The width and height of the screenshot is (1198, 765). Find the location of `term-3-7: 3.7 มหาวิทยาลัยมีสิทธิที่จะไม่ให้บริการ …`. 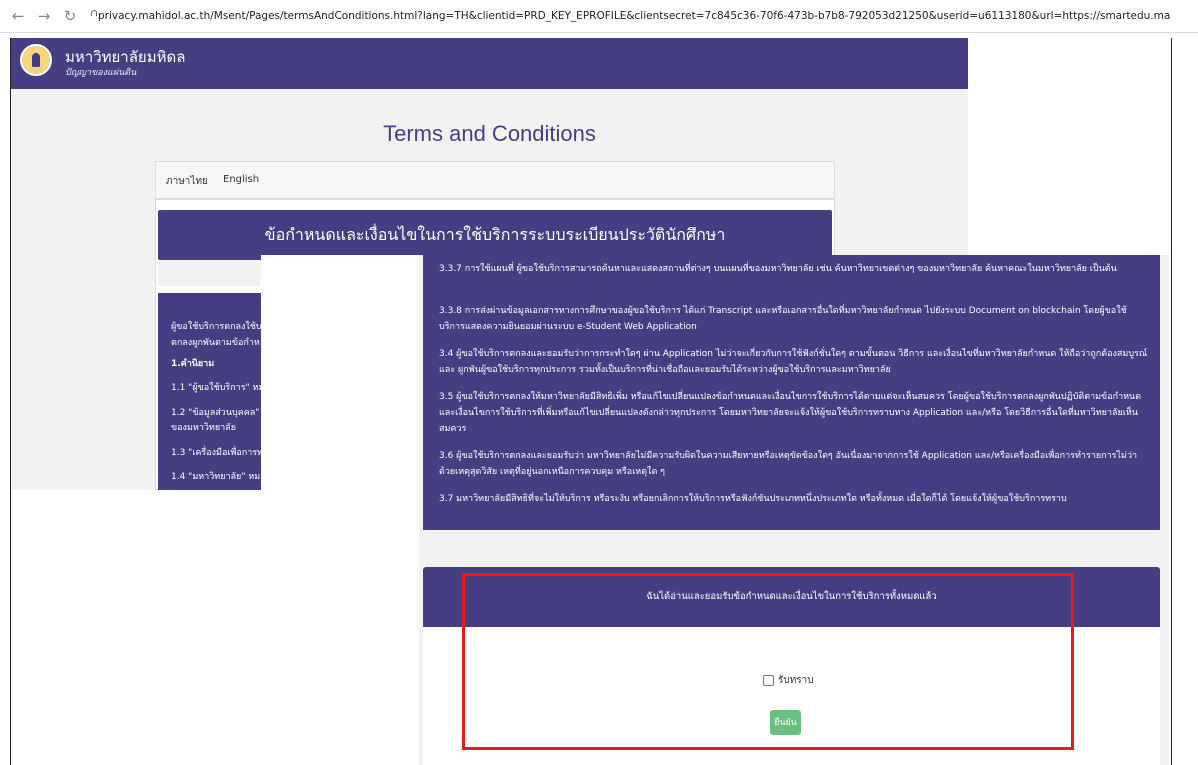

term-3-7: 3.7 มหาวิทยาลัยมีสิทธิที่จะไม่ให้บริการ … is located at coordinates (753, 499).